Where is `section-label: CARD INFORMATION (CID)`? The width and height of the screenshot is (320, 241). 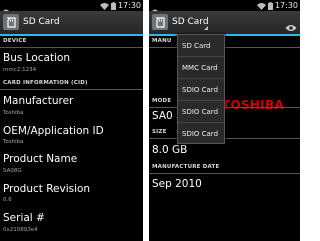 section-label: CARD INFORMATION (CID) is located at coordinates (45, 83).